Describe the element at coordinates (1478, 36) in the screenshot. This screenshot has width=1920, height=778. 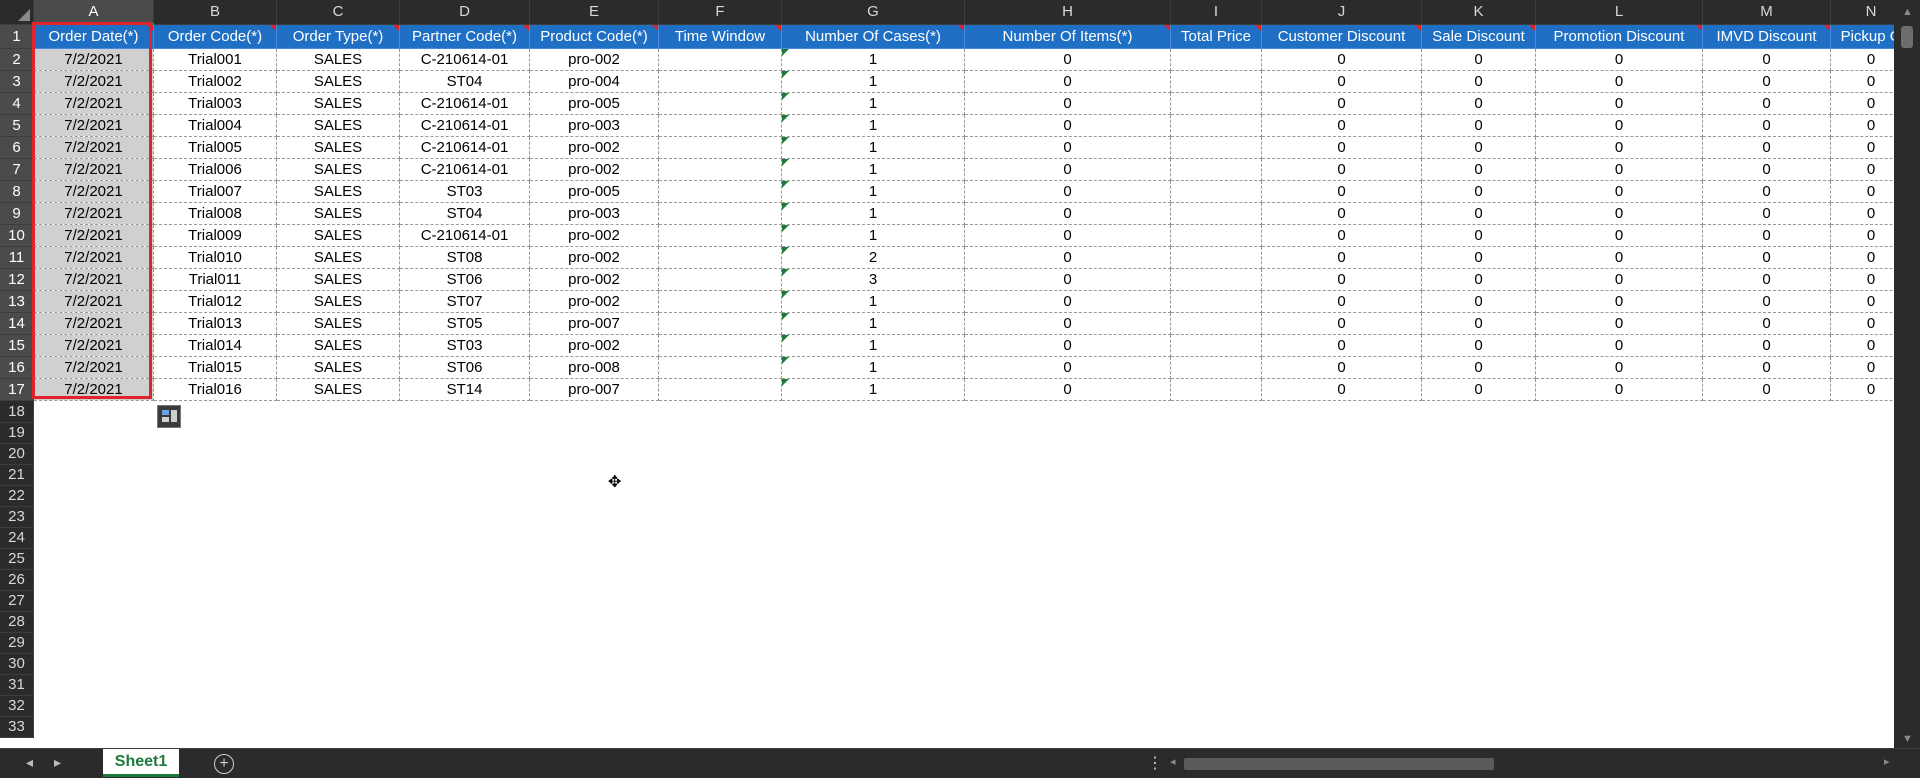
I see `header-cell-k: Sale Discount` at that location.